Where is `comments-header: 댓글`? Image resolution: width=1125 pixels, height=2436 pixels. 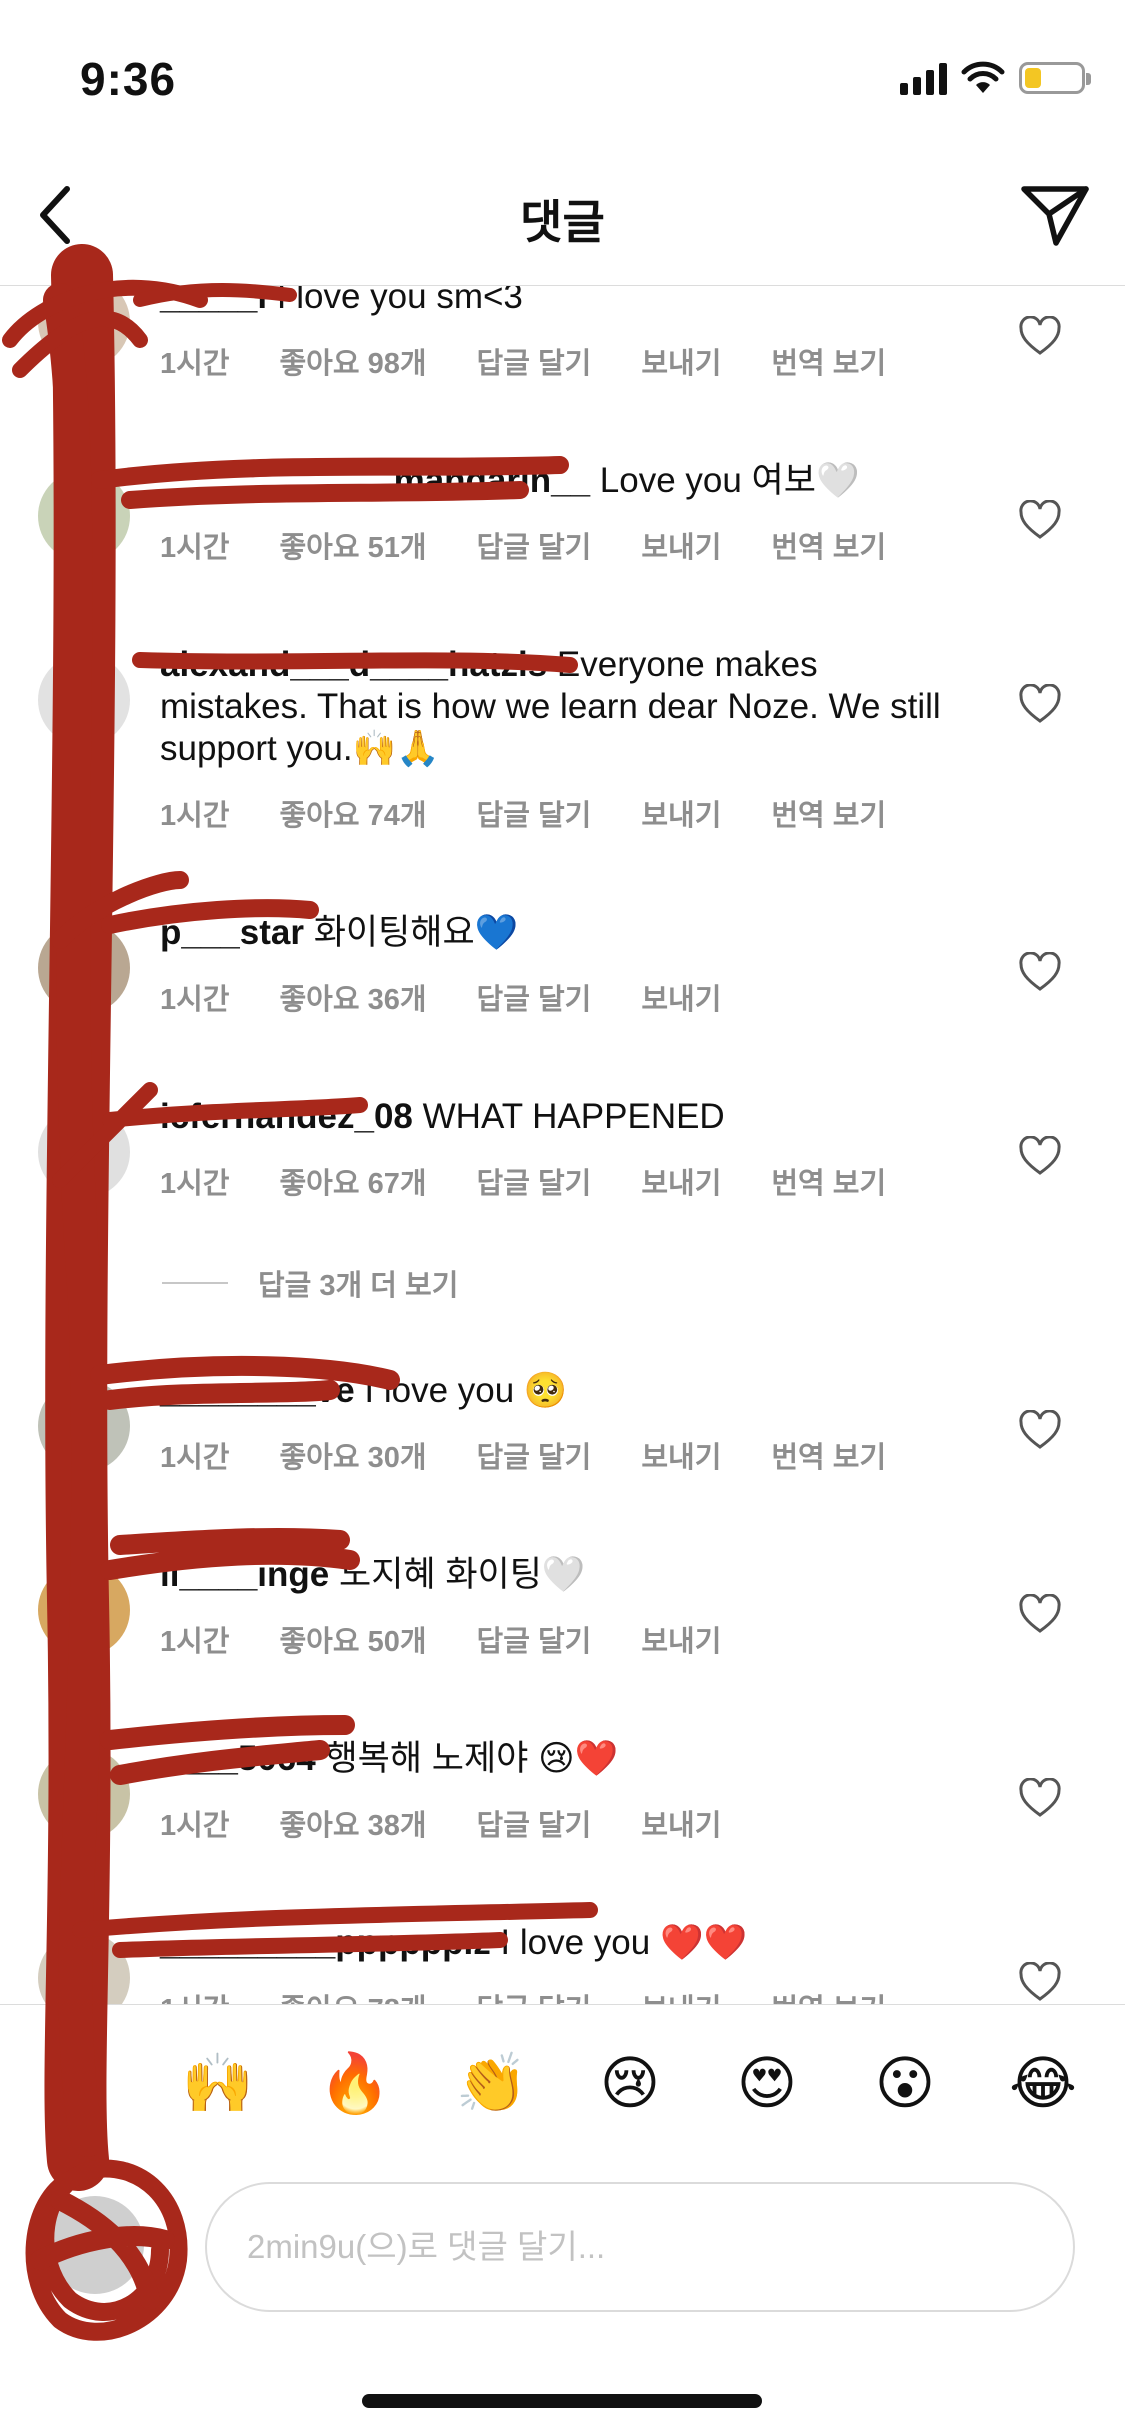
comments-header: 댓글 is located at coordinates (562, 213).